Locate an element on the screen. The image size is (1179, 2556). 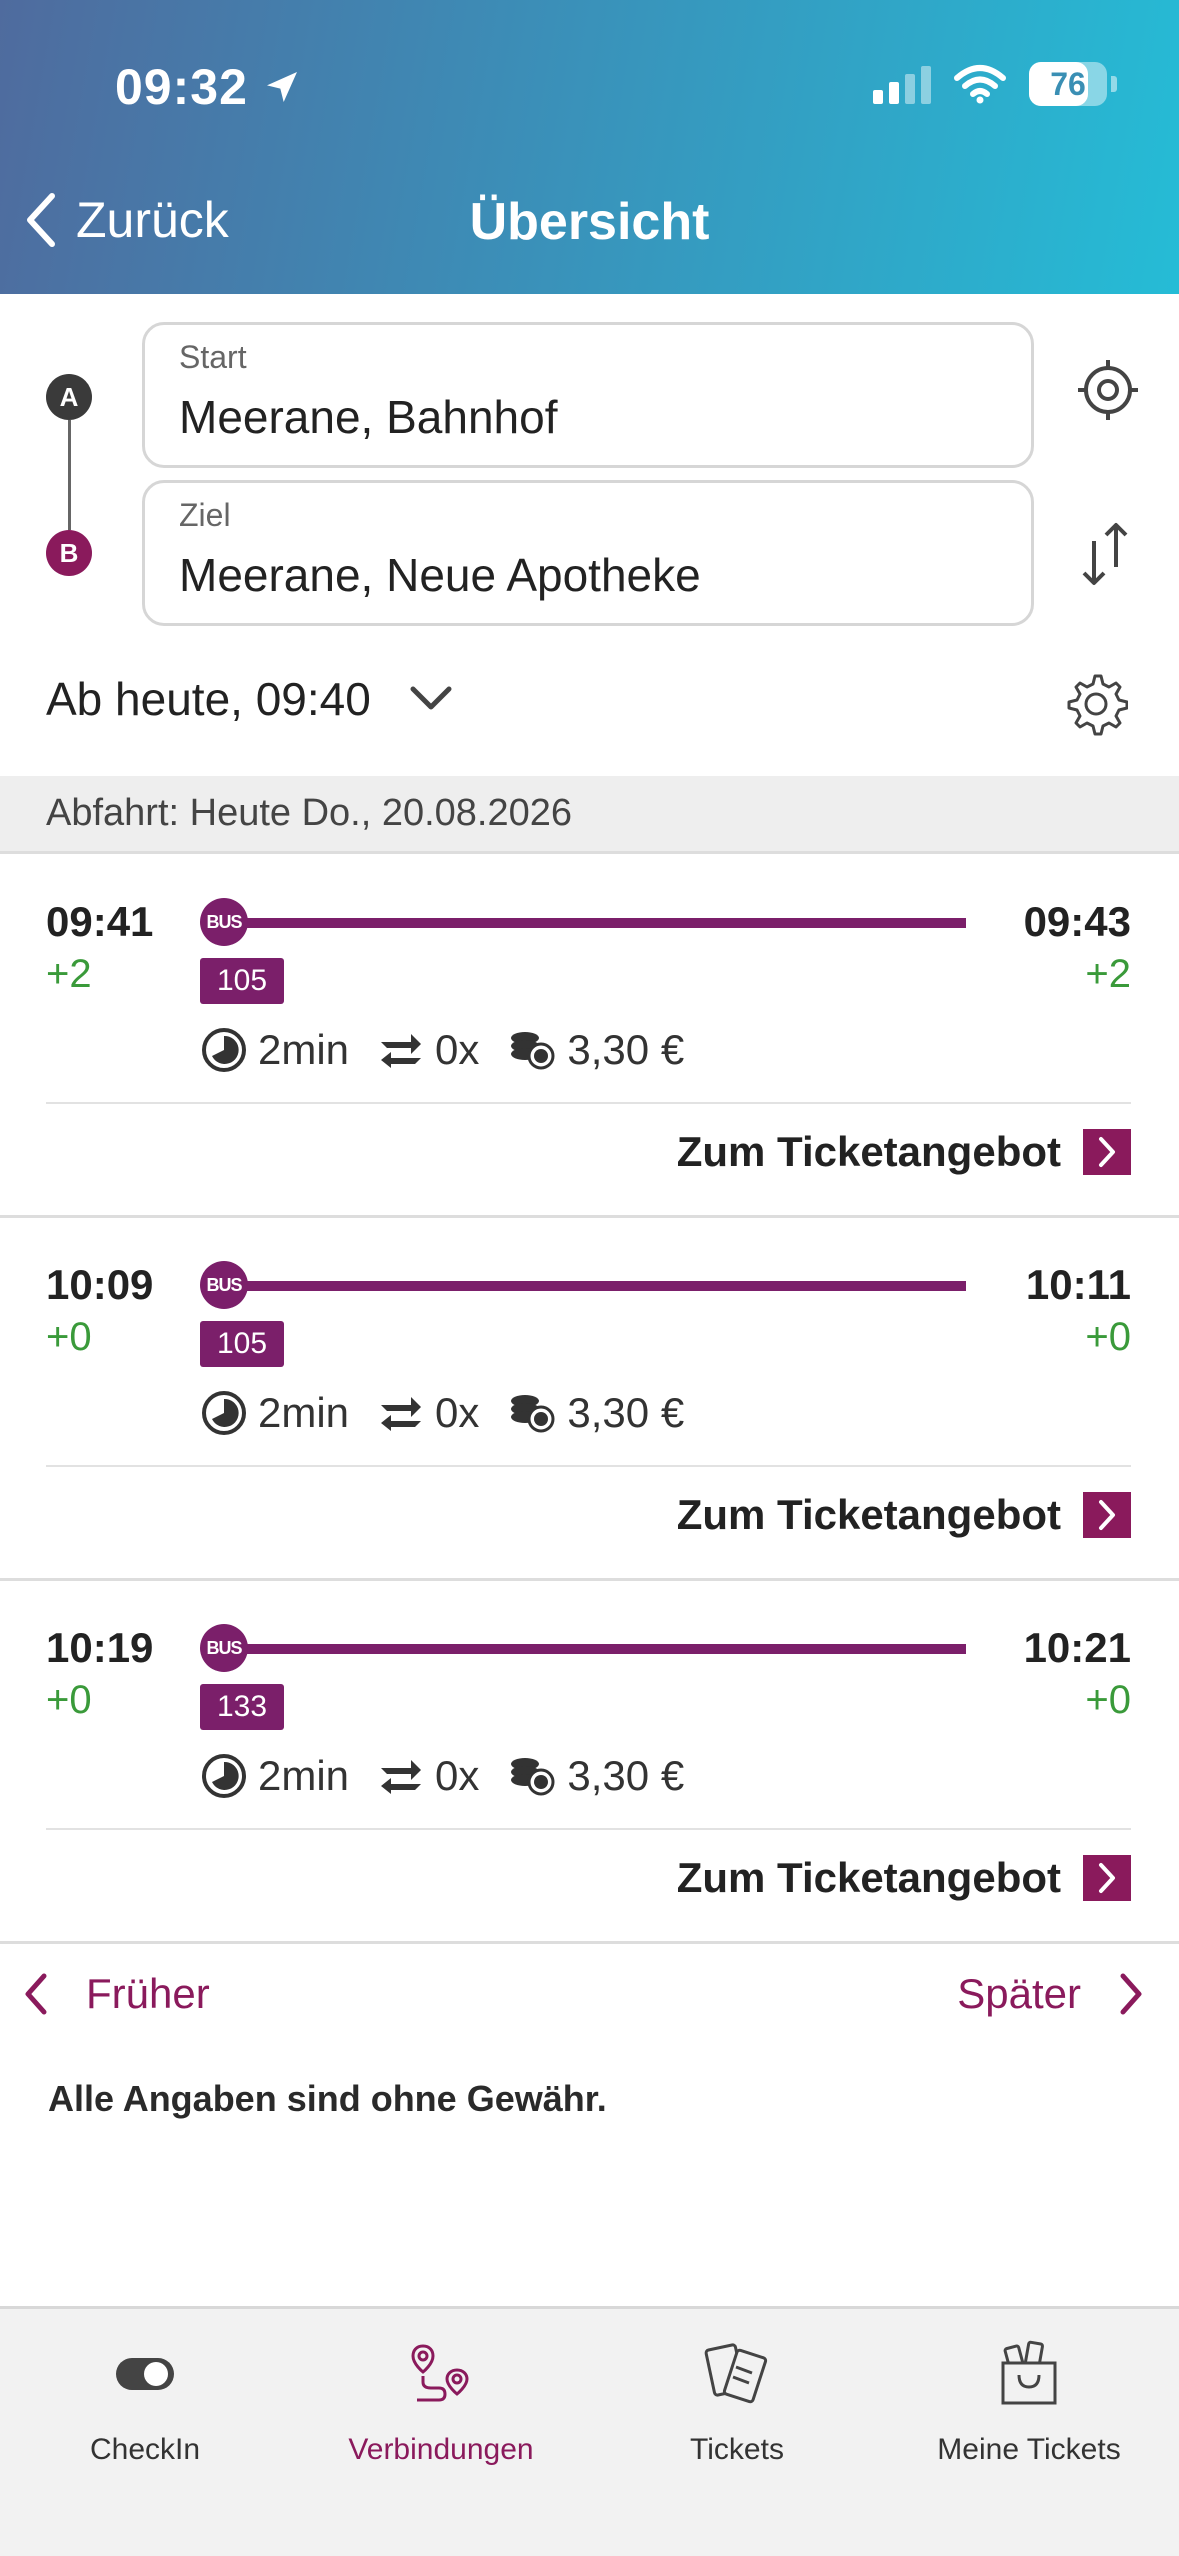
later-button: Später is located at coordinates (1050, 1994).